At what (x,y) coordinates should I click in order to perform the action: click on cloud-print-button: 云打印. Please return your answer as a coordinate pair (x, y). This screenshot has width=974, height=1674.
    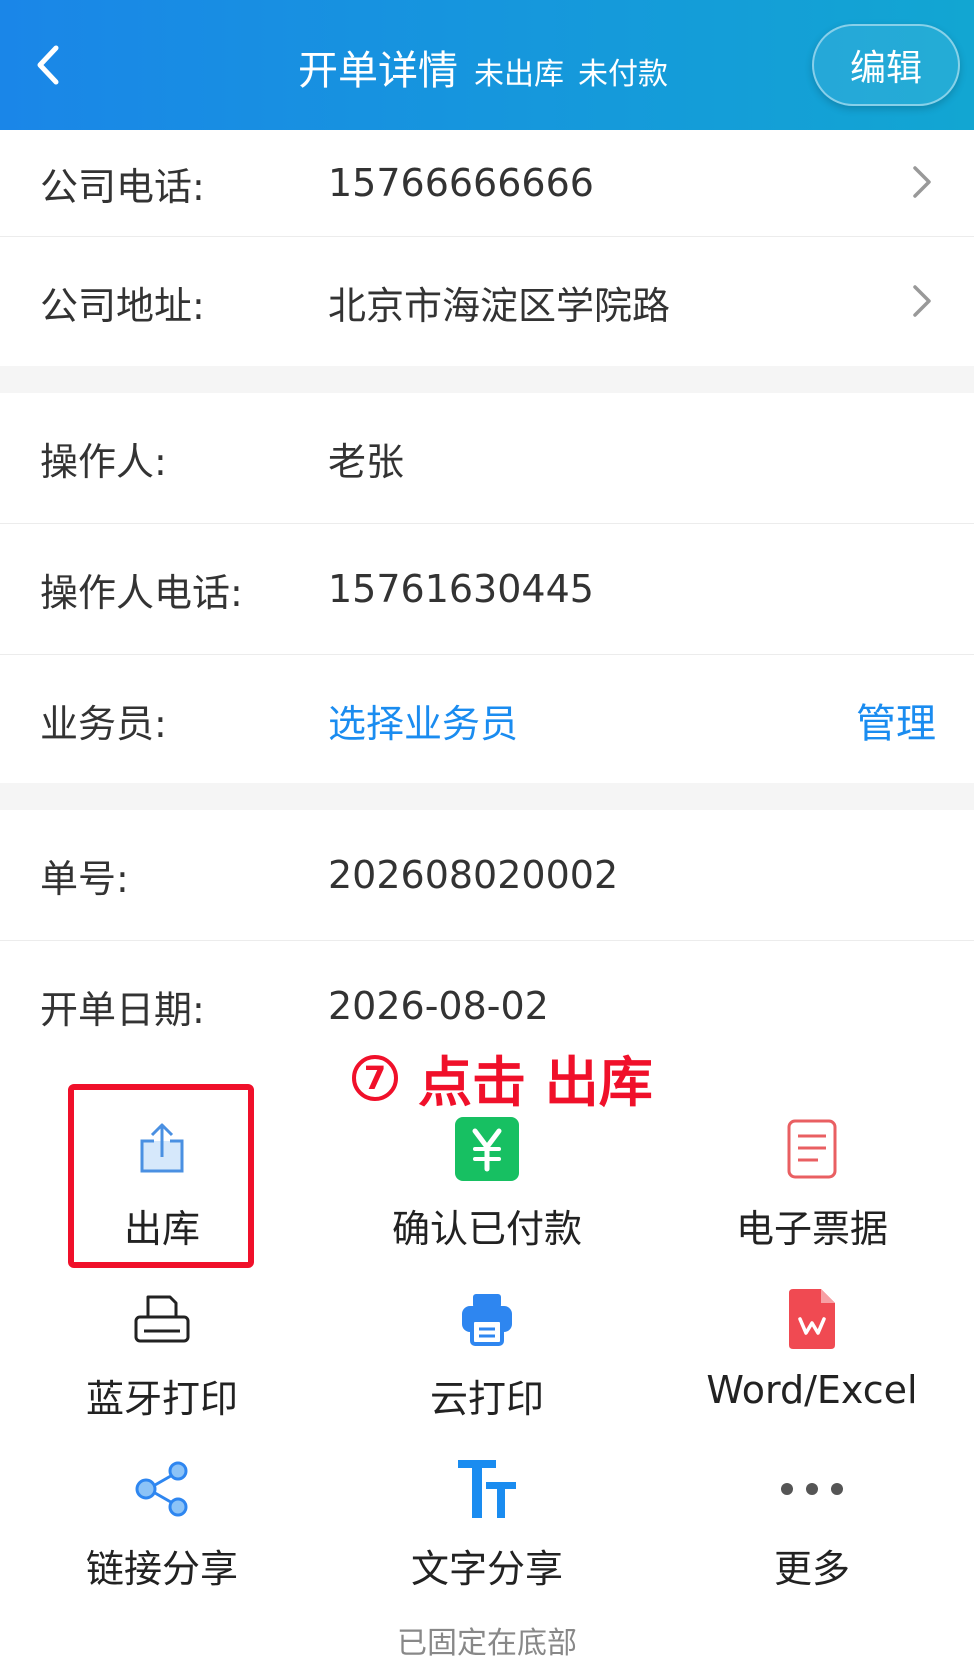
    Looking at the image, I should click on (487, 1330).